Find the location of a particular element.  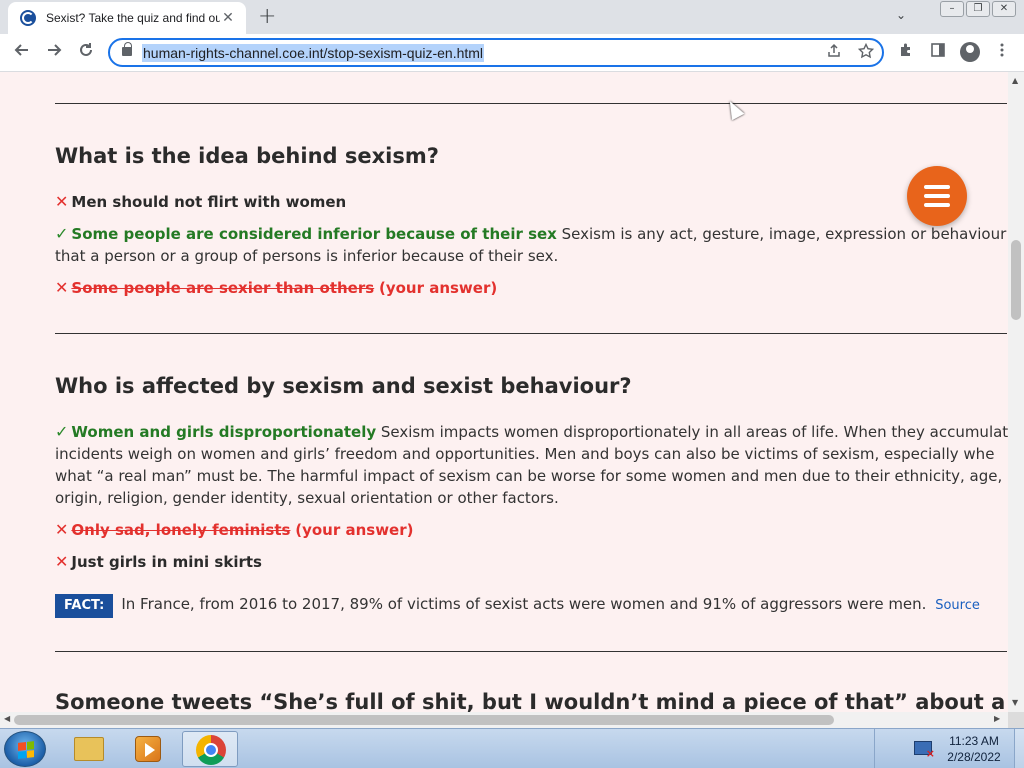

forward-icon is located at coordinates (54, 53).